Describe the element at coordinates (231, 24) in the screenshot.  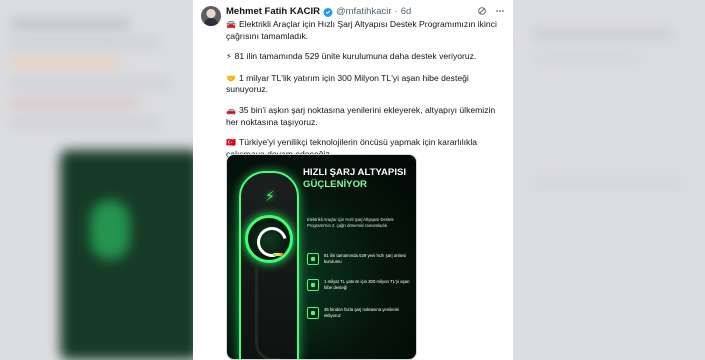
I see `car-emoji-icon: 🚘` at that location.